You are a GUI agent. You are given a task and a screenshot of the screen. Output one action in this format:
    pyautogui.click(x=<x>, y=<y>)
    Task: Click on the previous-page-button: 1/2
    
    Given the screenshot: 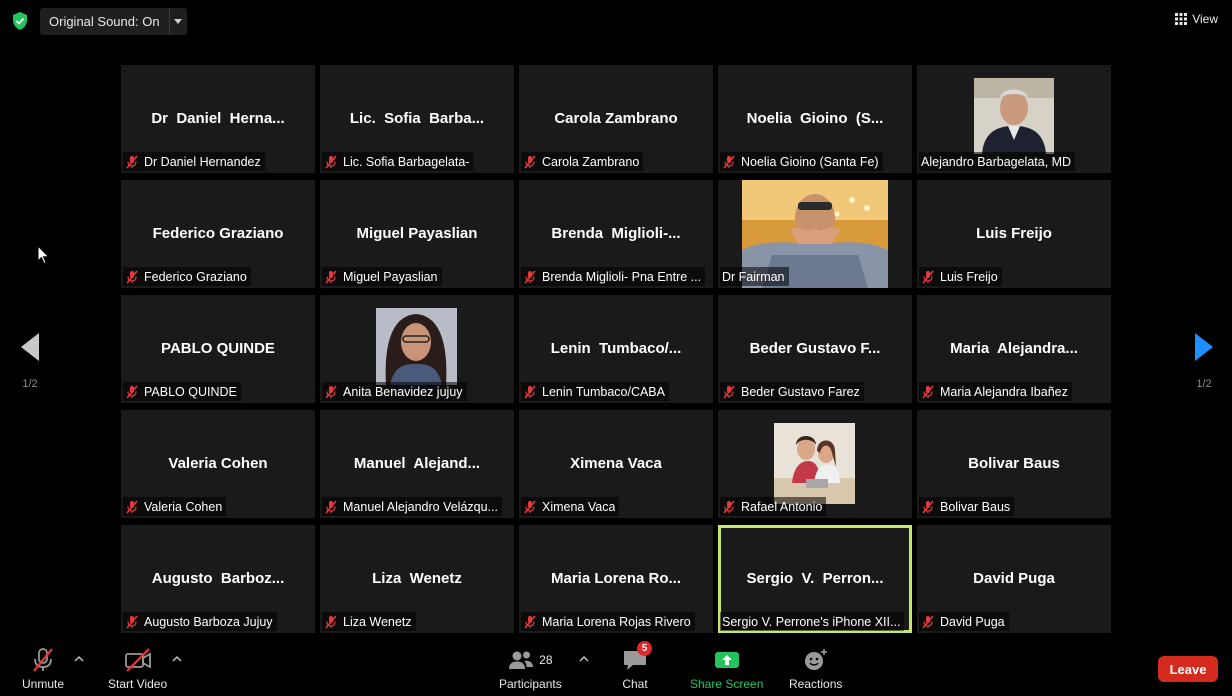 What is the action you would take?
    pyautogui.click(x=30, y=361)
    